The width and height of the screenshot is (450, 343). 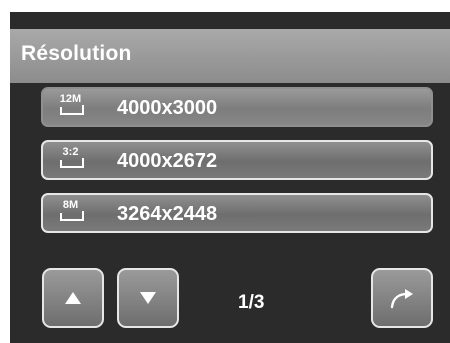 I want to click on resolution-option-4000x3000: 12M 4000x3000, so click(x=237, y=107).